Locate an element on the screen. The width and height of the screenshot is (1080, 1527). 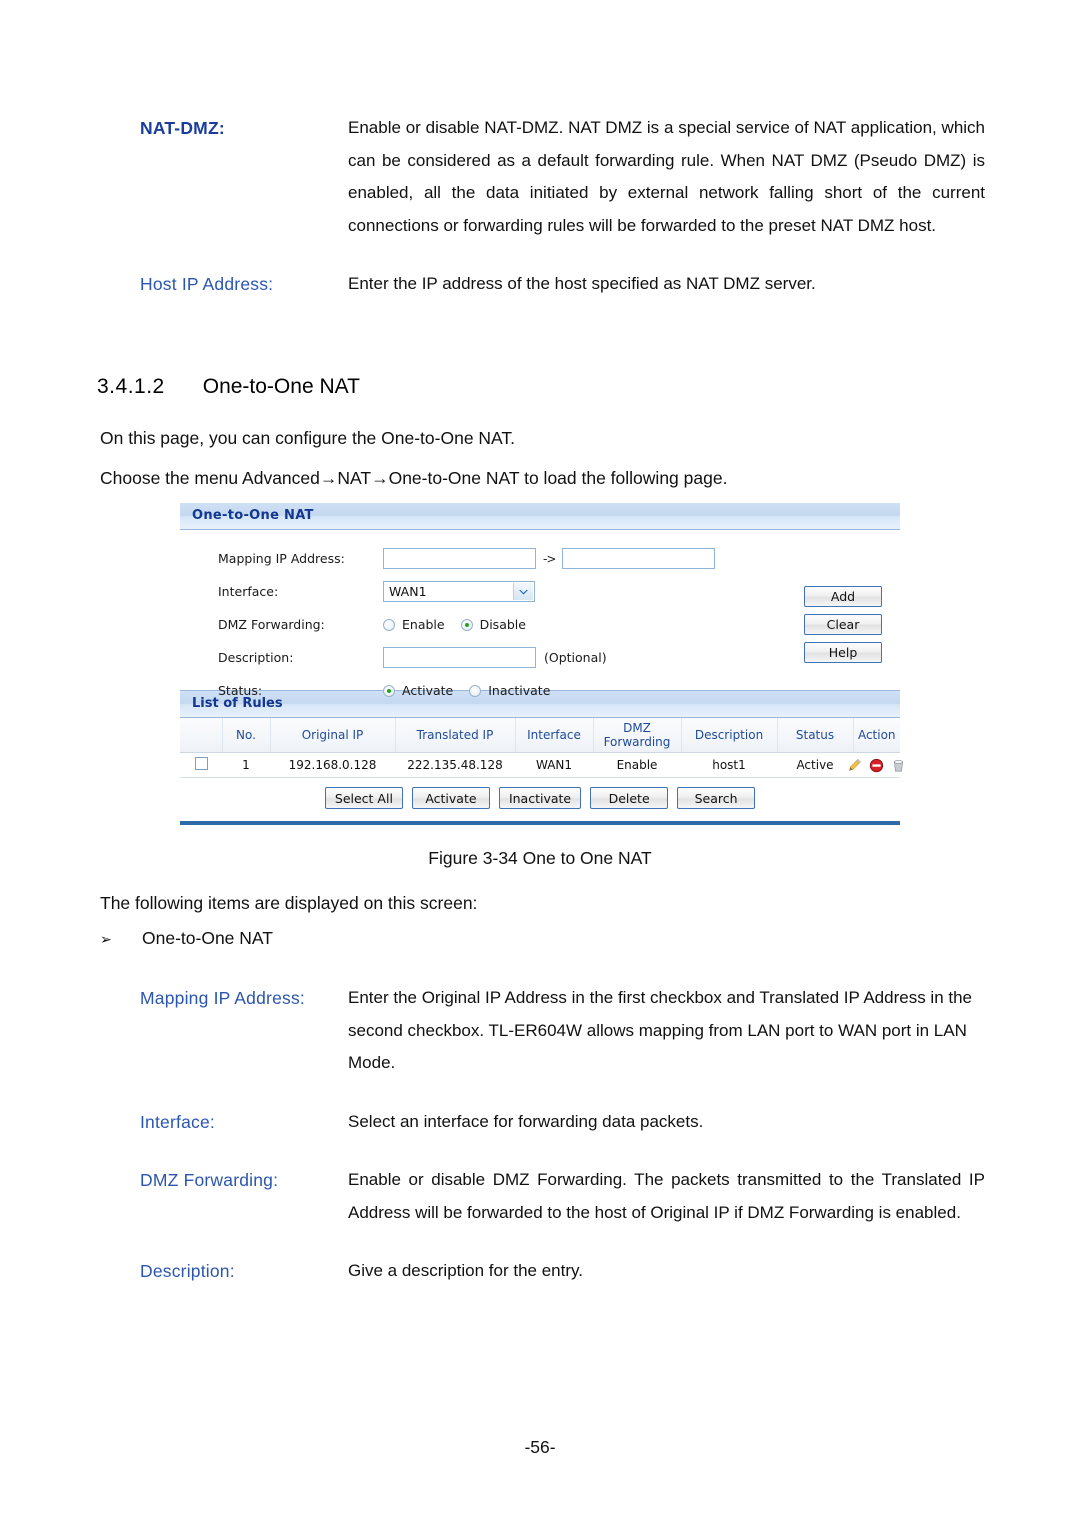
column-header-checkbox is located at coordinates (201, 735).